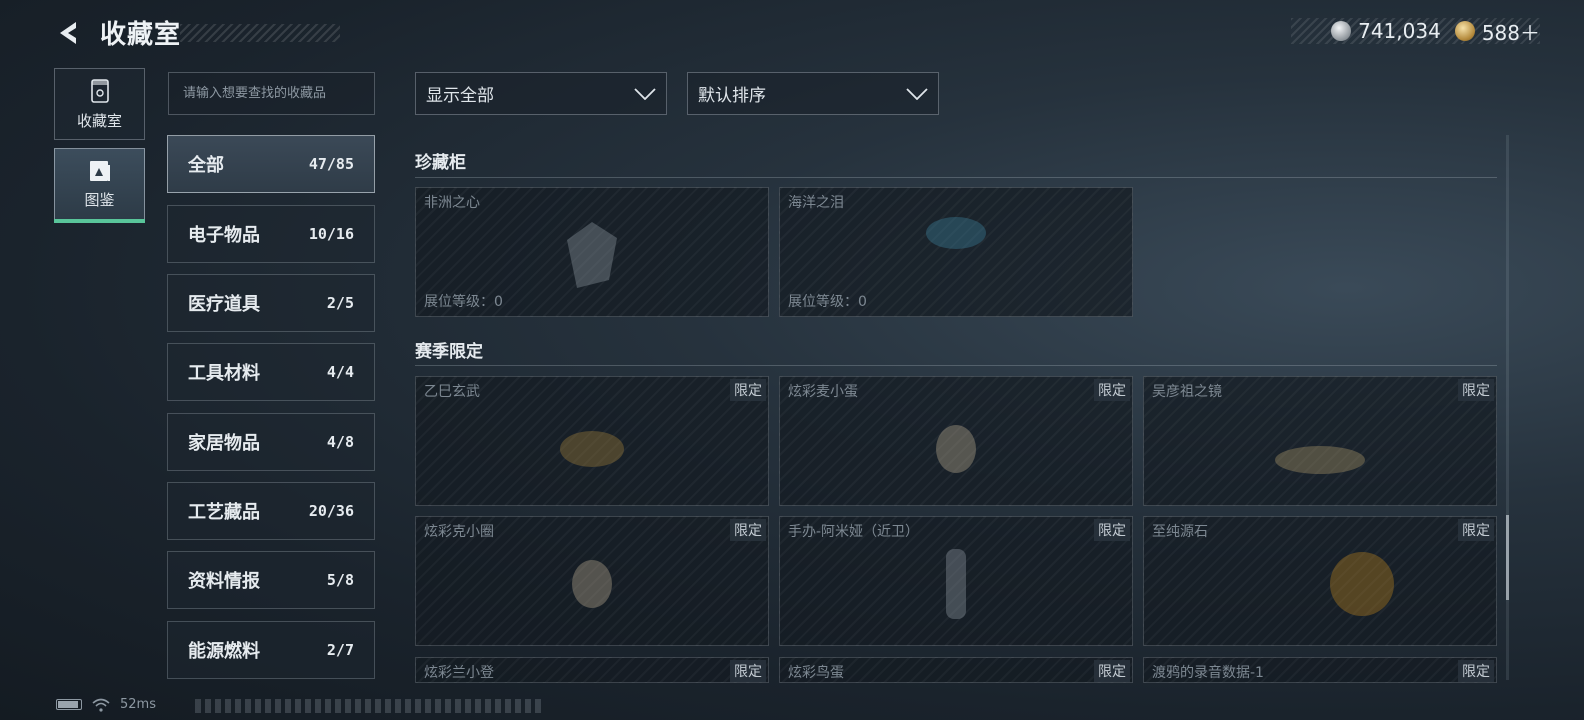  Describe the element at coordinates (224, 304) in the screenshot. I see `category-name: 医疗道具` at that location.